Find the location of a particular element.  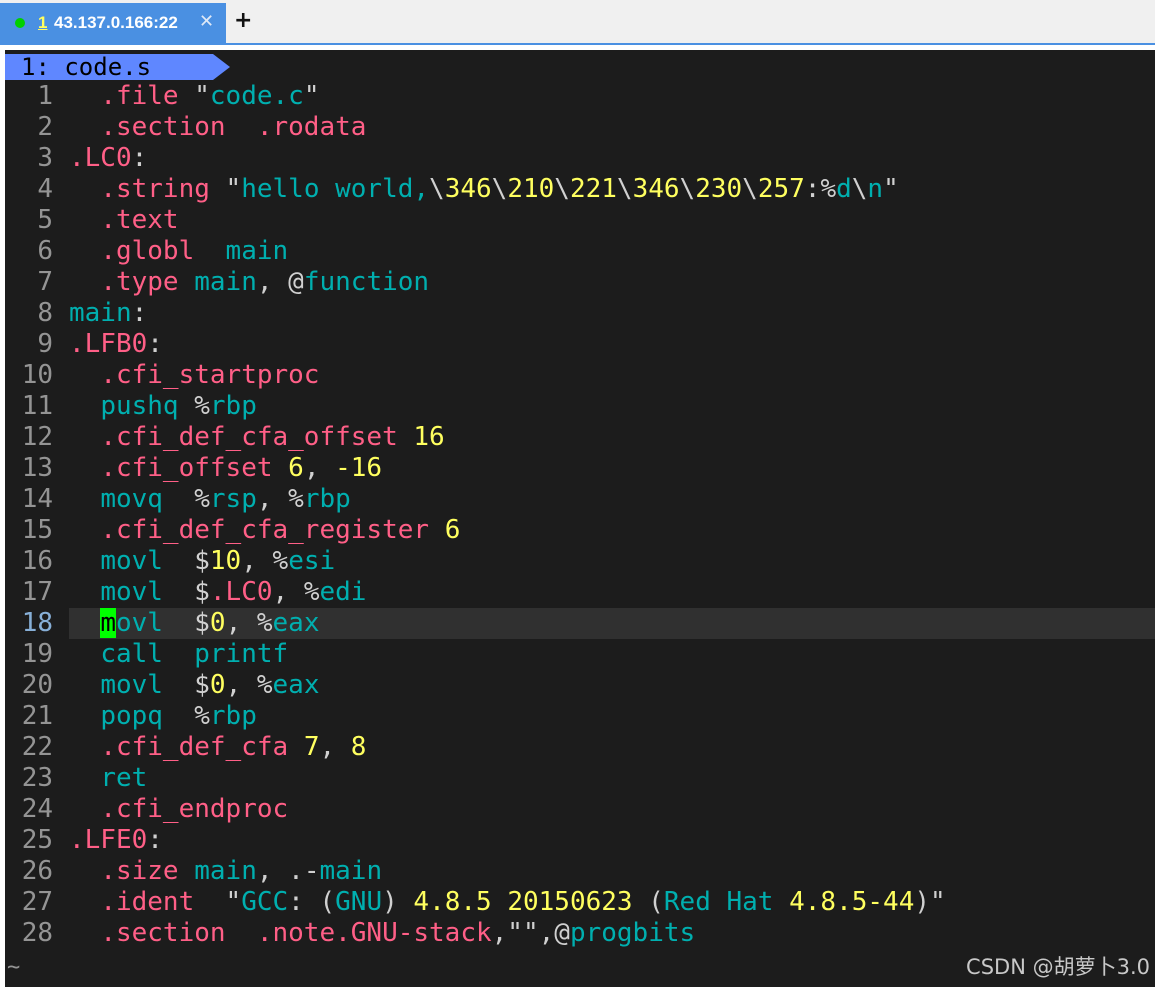

code-text: .type main, @function is located at coordinates (612, 282).